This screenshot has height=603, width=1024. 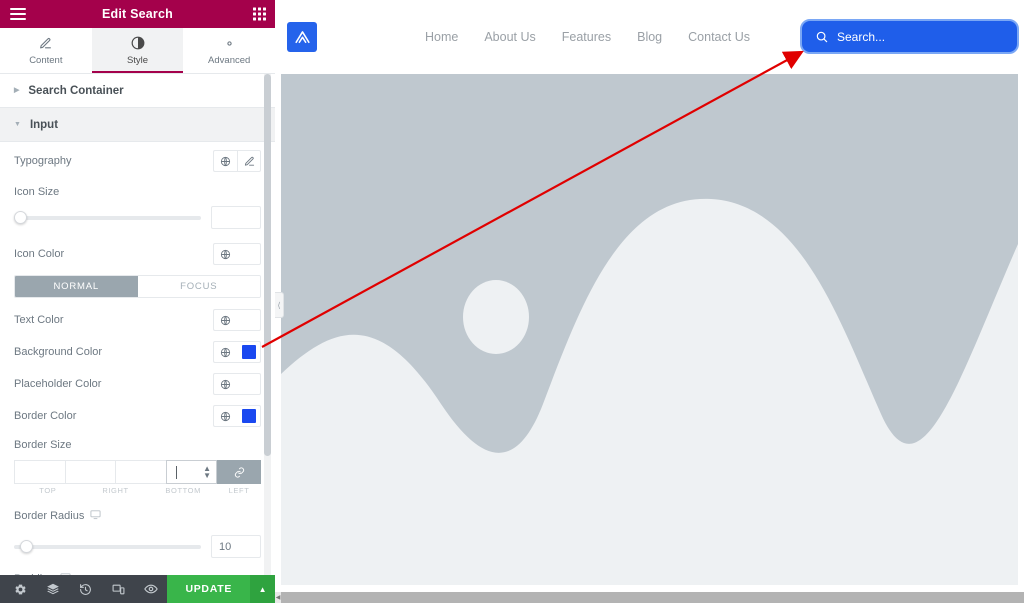 What do you see at coordinates (137, 352) in the screenshot?
I see `control-background-color: Background Color` at bounding box center [137, 352].